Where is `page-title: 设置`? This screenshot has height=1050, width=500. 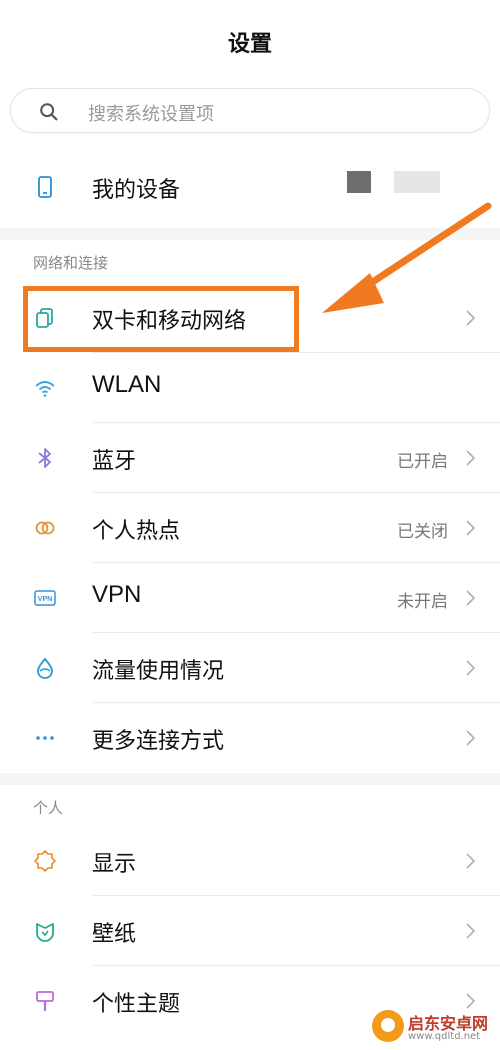
page-title: 设置 is located at coordinates (249, 44).